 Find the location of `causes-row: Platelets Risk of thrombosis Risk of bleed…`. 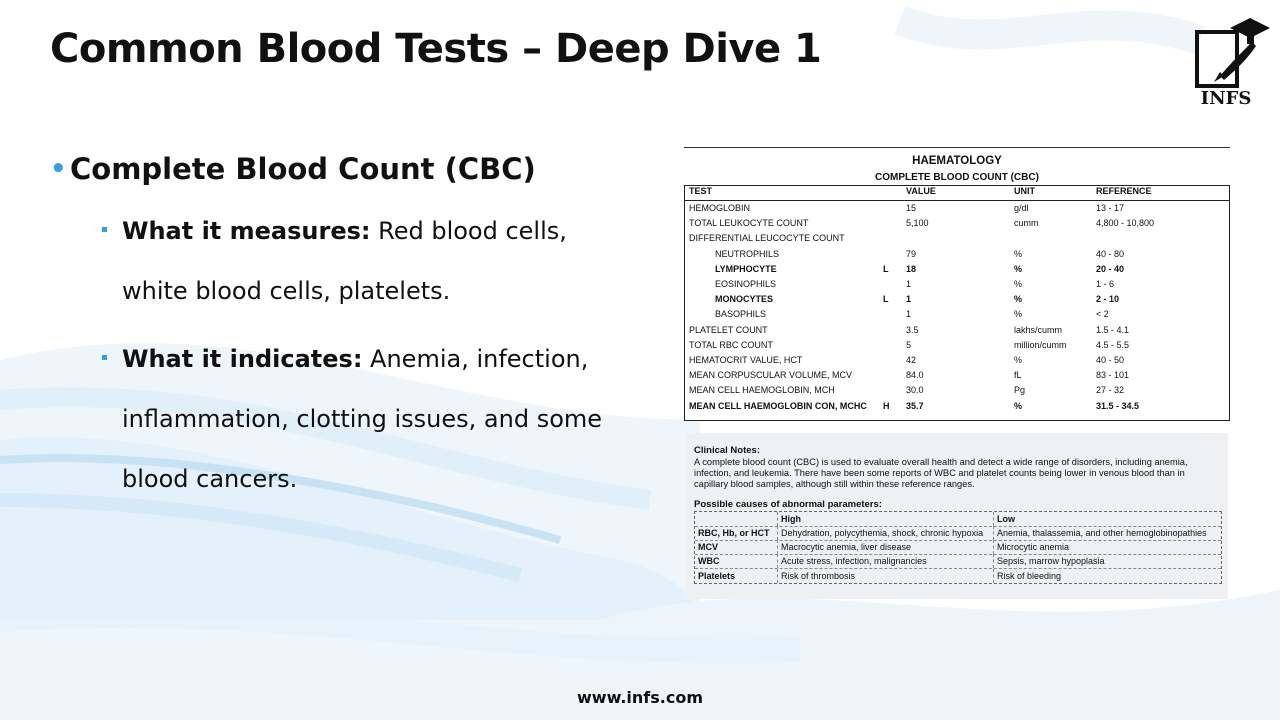

causes-row: Platelets Risk of thrombosis Risk of bleed… is located at coordinates (958, 575).